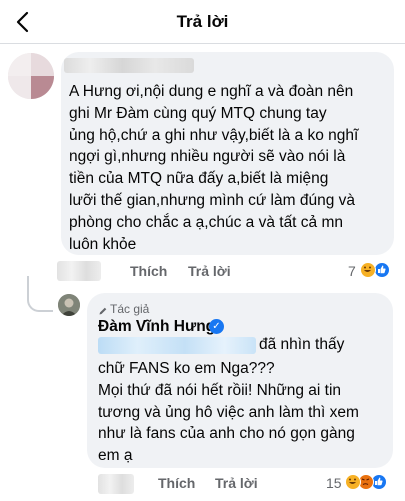 This screenshot has height=501, width=405. I want to click on page-title: Trả lời, so click(202, 21).